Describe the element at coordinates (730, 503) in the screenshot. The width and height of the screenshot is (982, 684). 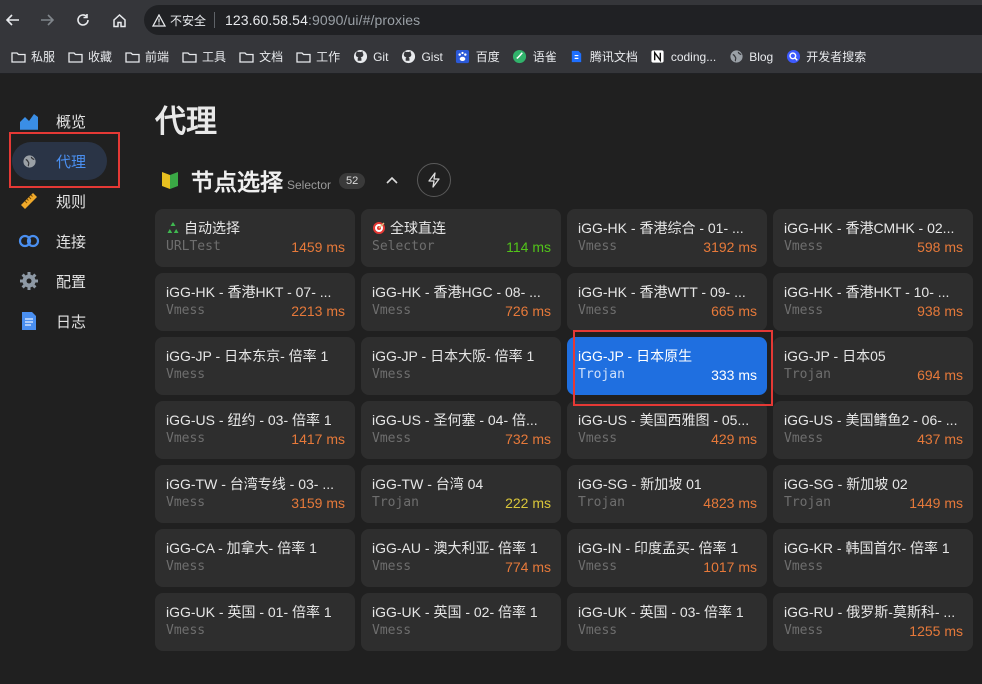
I see `proxy-latency: 4823 ms` at that location.